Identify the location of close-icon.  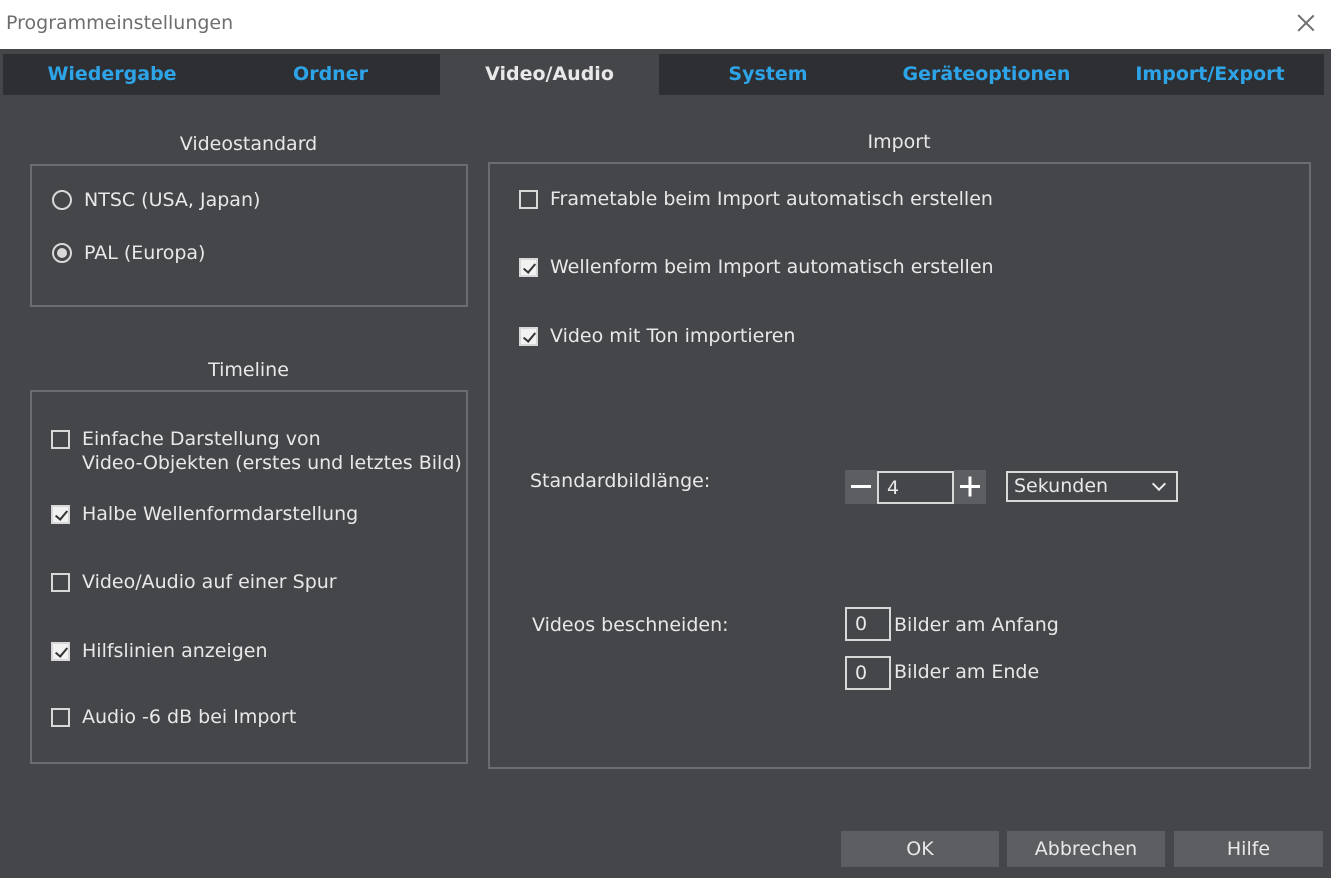
(1306, 23).